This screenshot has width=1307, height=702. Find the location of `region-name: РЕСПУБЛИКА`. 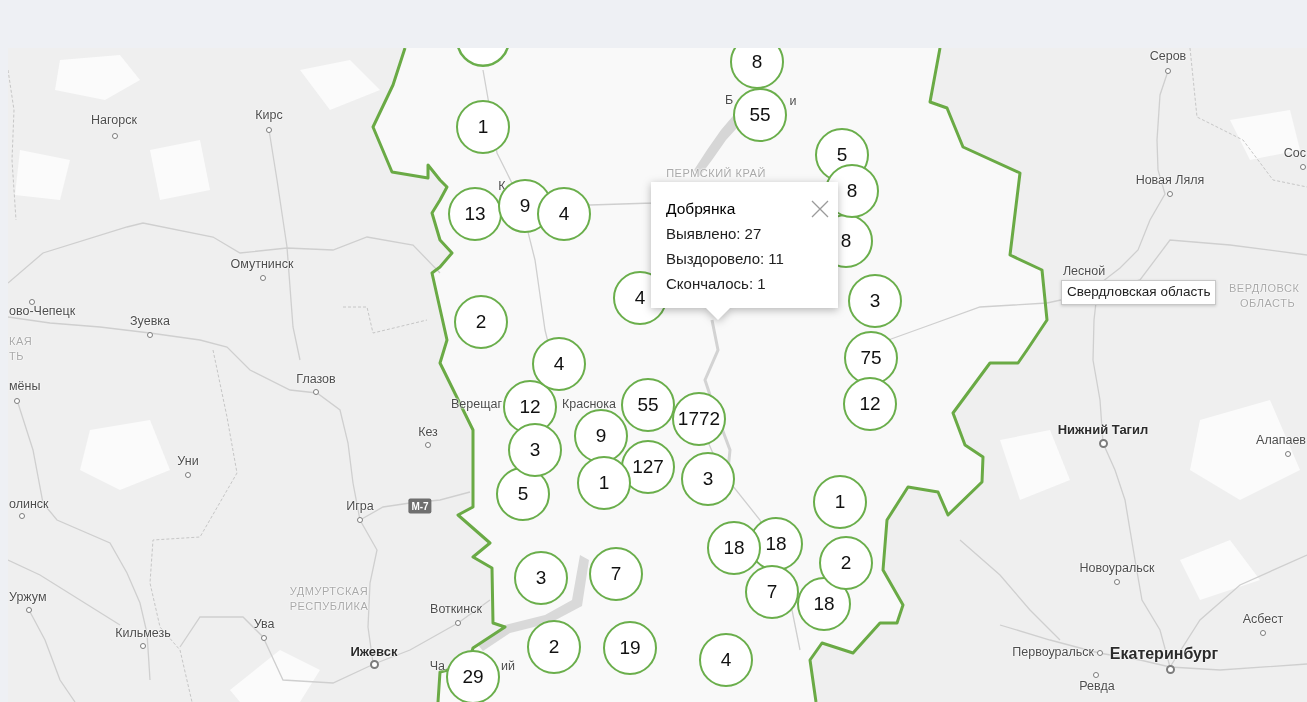

region-name: РЕСПУБЛИКА is located at coordinates (329, 606).